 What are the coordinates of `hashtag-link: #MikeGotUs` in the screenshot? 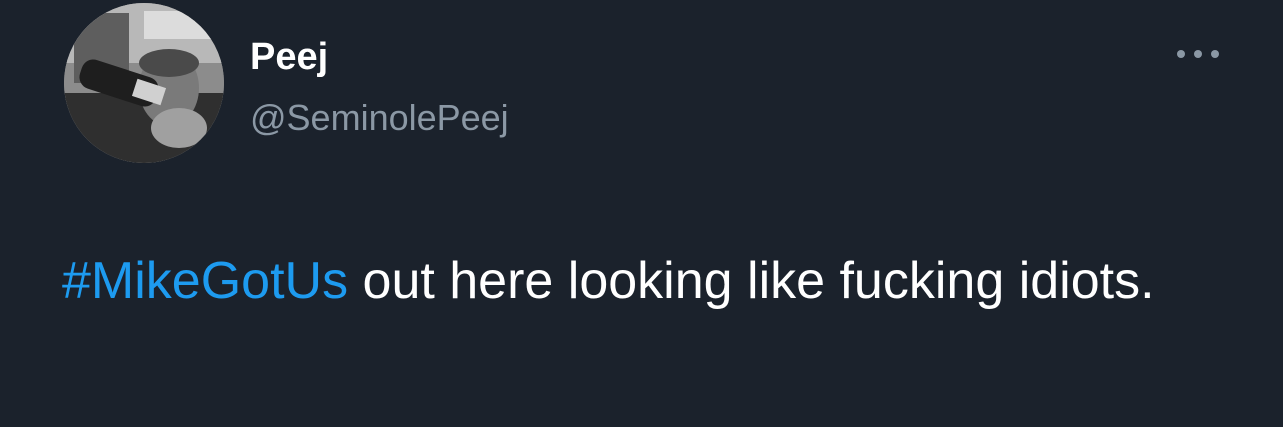 It's located at (205, 281).